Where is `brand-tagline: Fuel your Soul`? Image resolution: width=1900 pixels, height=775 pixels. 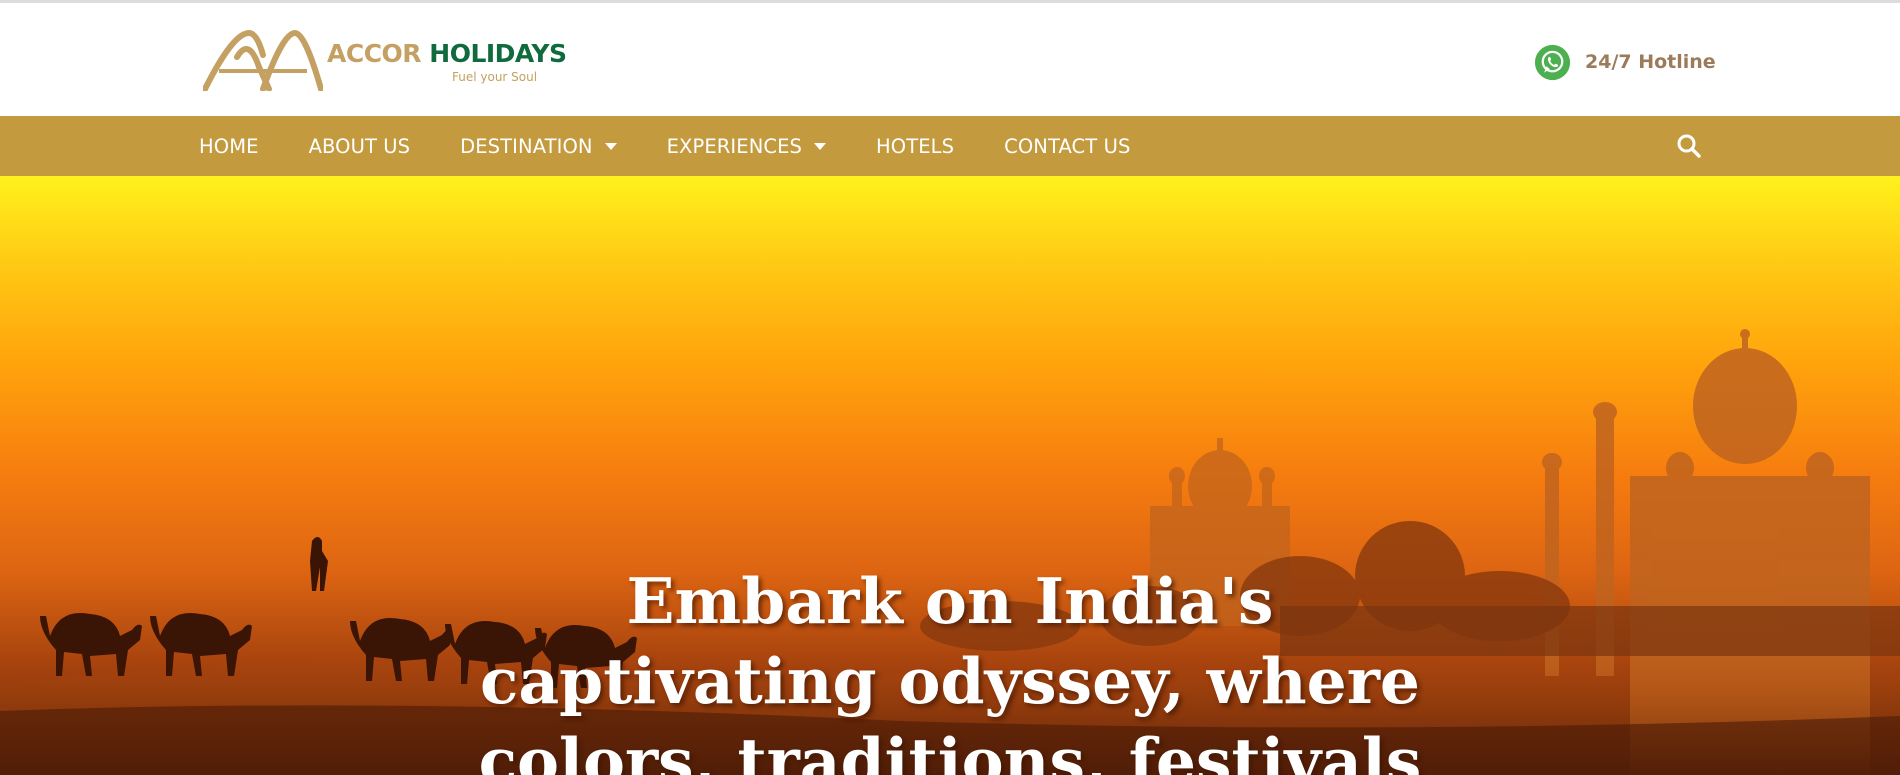 brand-tagline: Fuel your Soul is located at coordinates (495, 77).